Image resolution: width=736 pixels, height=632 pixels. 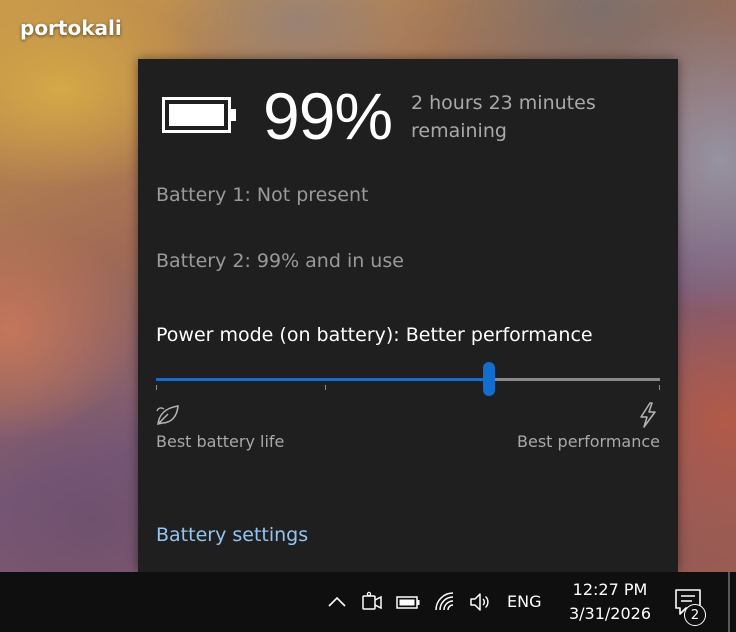 I want to click on battery-1-status: Battery 1: Not present, so click(x=262, y=195).